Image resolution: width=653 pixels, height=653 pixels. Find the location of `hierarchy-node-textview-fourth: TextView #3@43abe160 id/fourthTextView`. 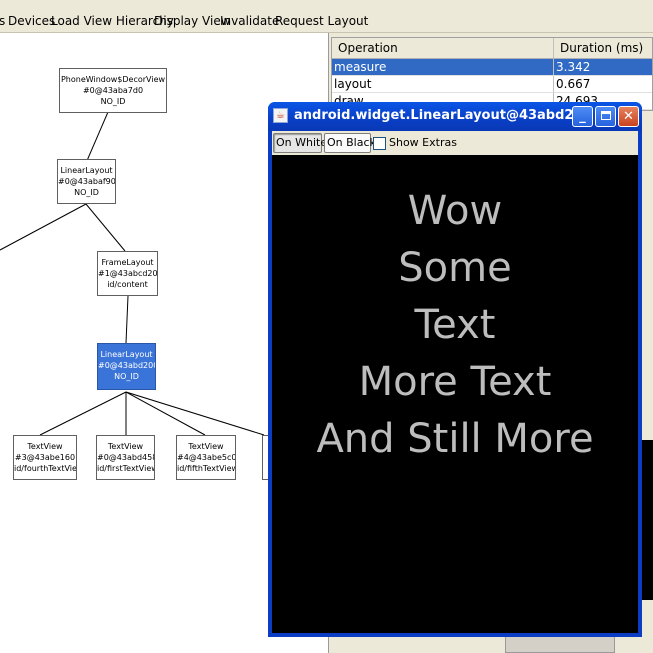

hierarchy-node-textview-fourth: TextView #3@43abe160 id/fourthTextView is located at coordinates (45, 457).